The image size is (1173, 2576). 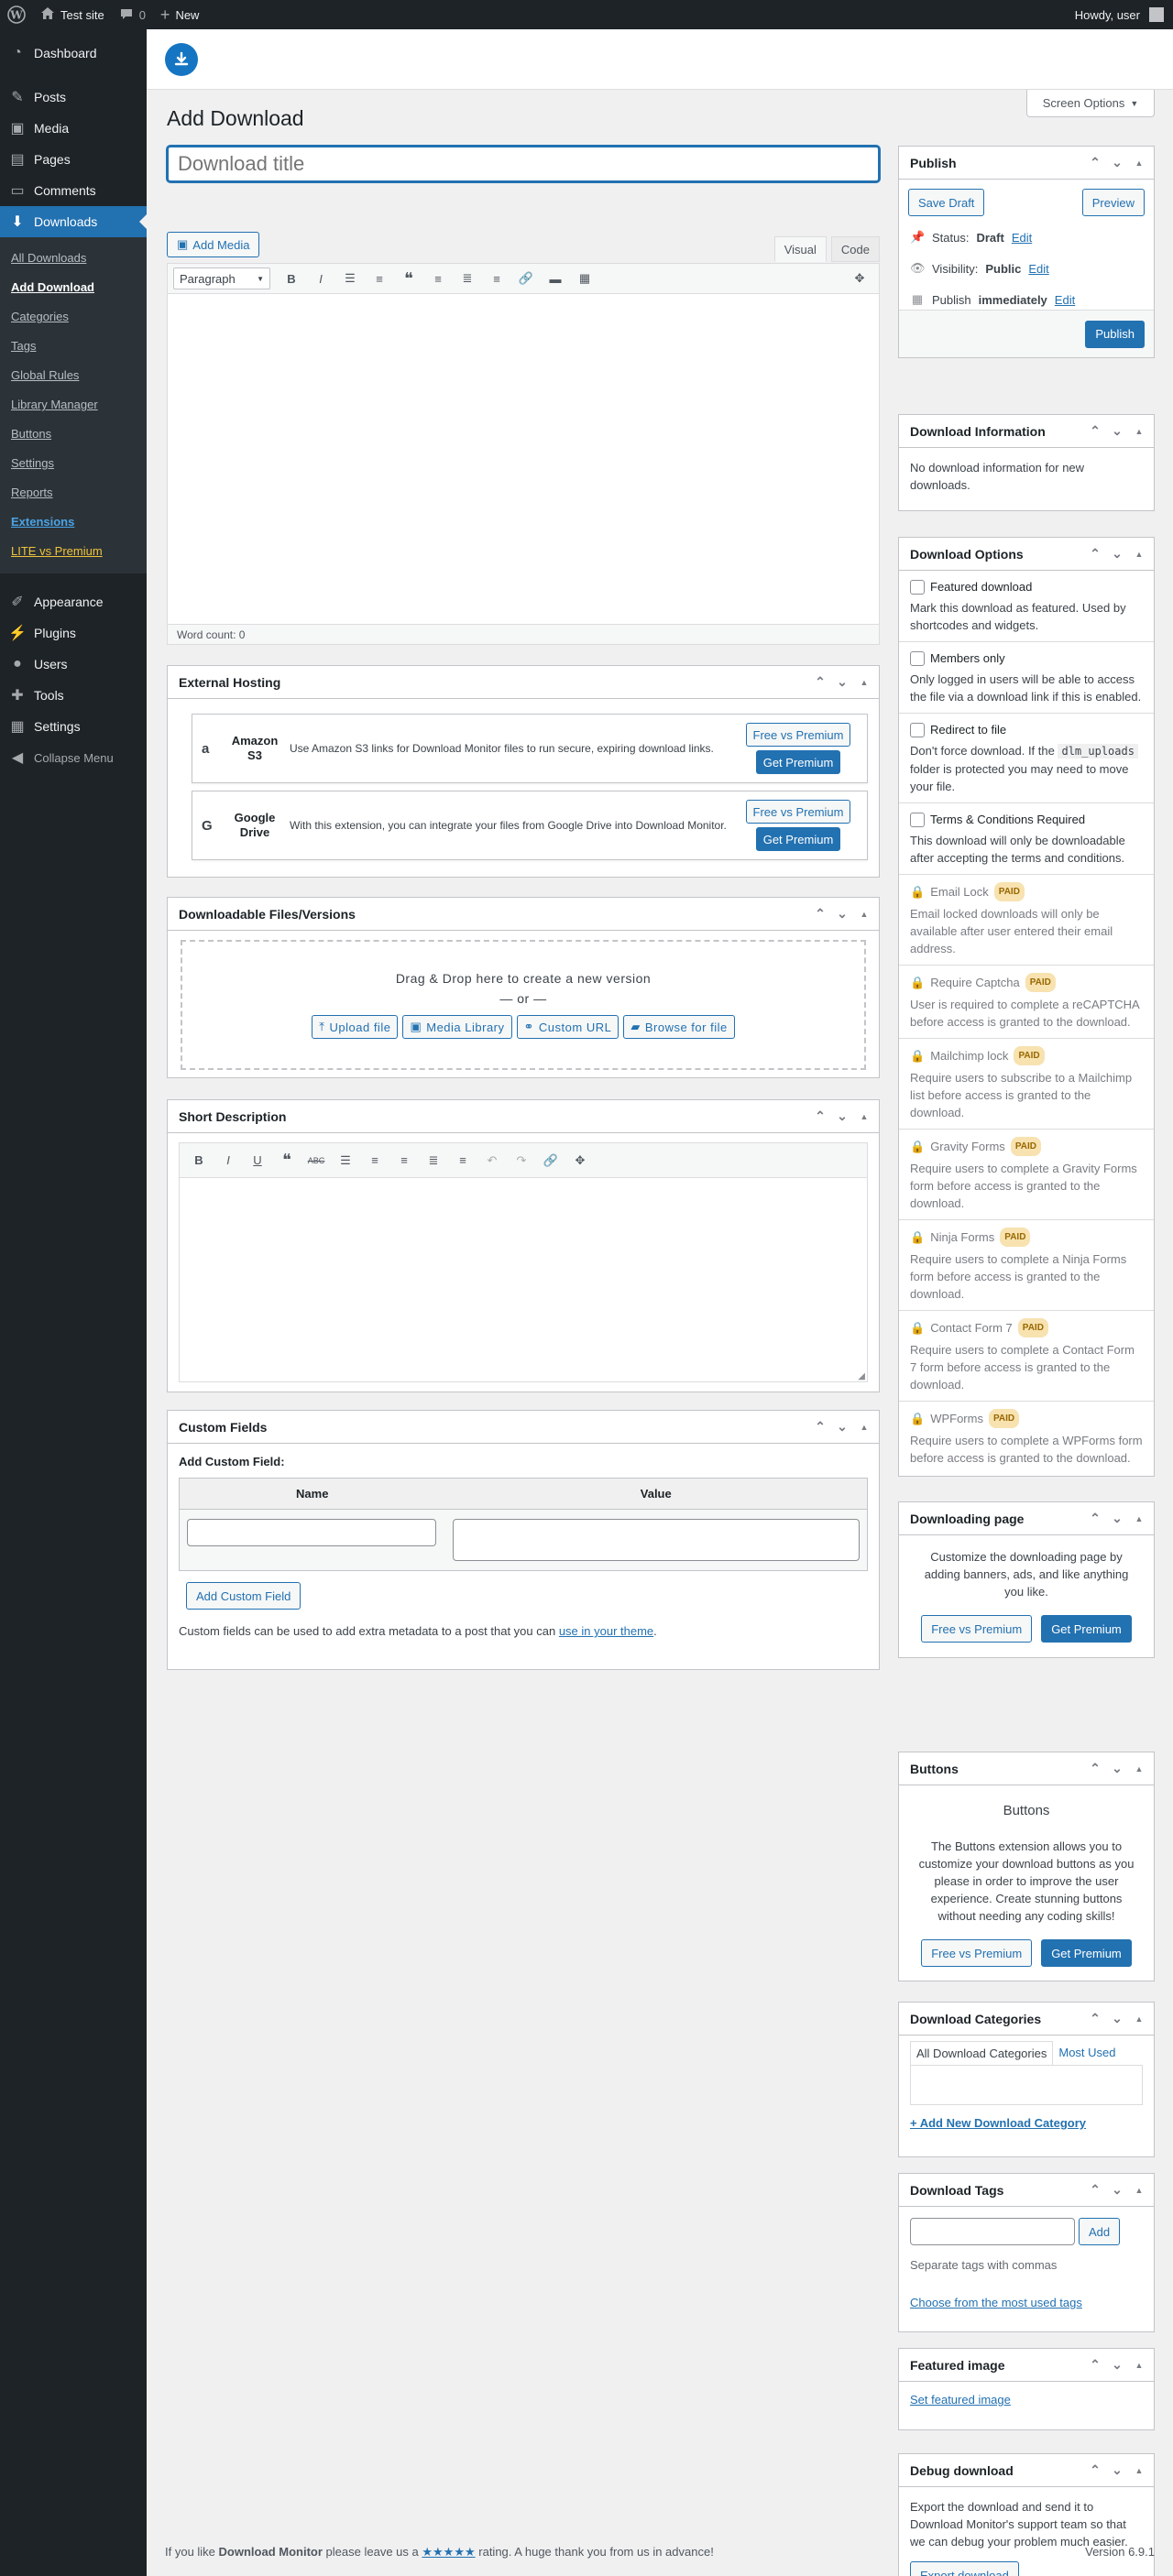 What do you see at coordinates (221, 278) in the screenshot?
I see `paragraph-select: Paragraph ▼` at bounding box center [221, 278].